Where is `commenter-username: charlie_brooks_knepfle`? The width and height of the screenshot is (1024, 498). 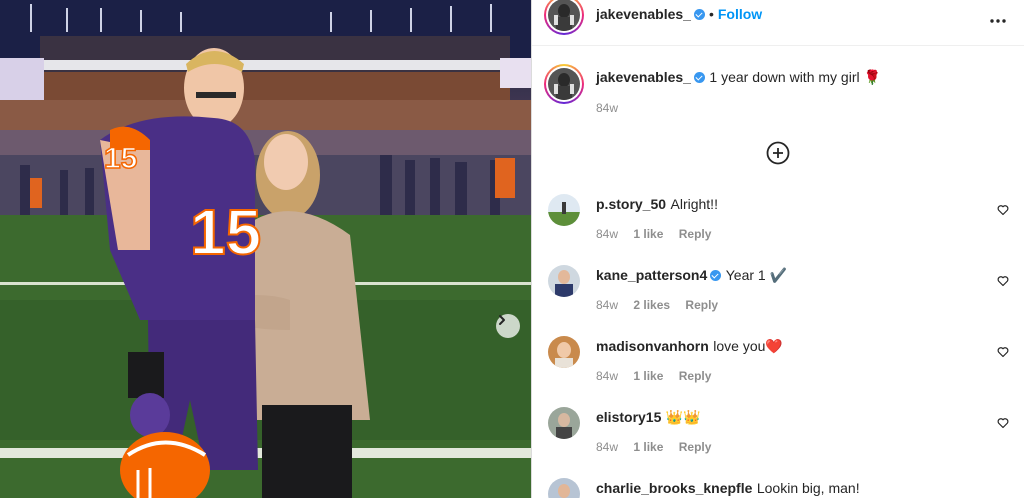
commenter-username: charlie_brooks_knepfle is located at coordinates (674, 488).